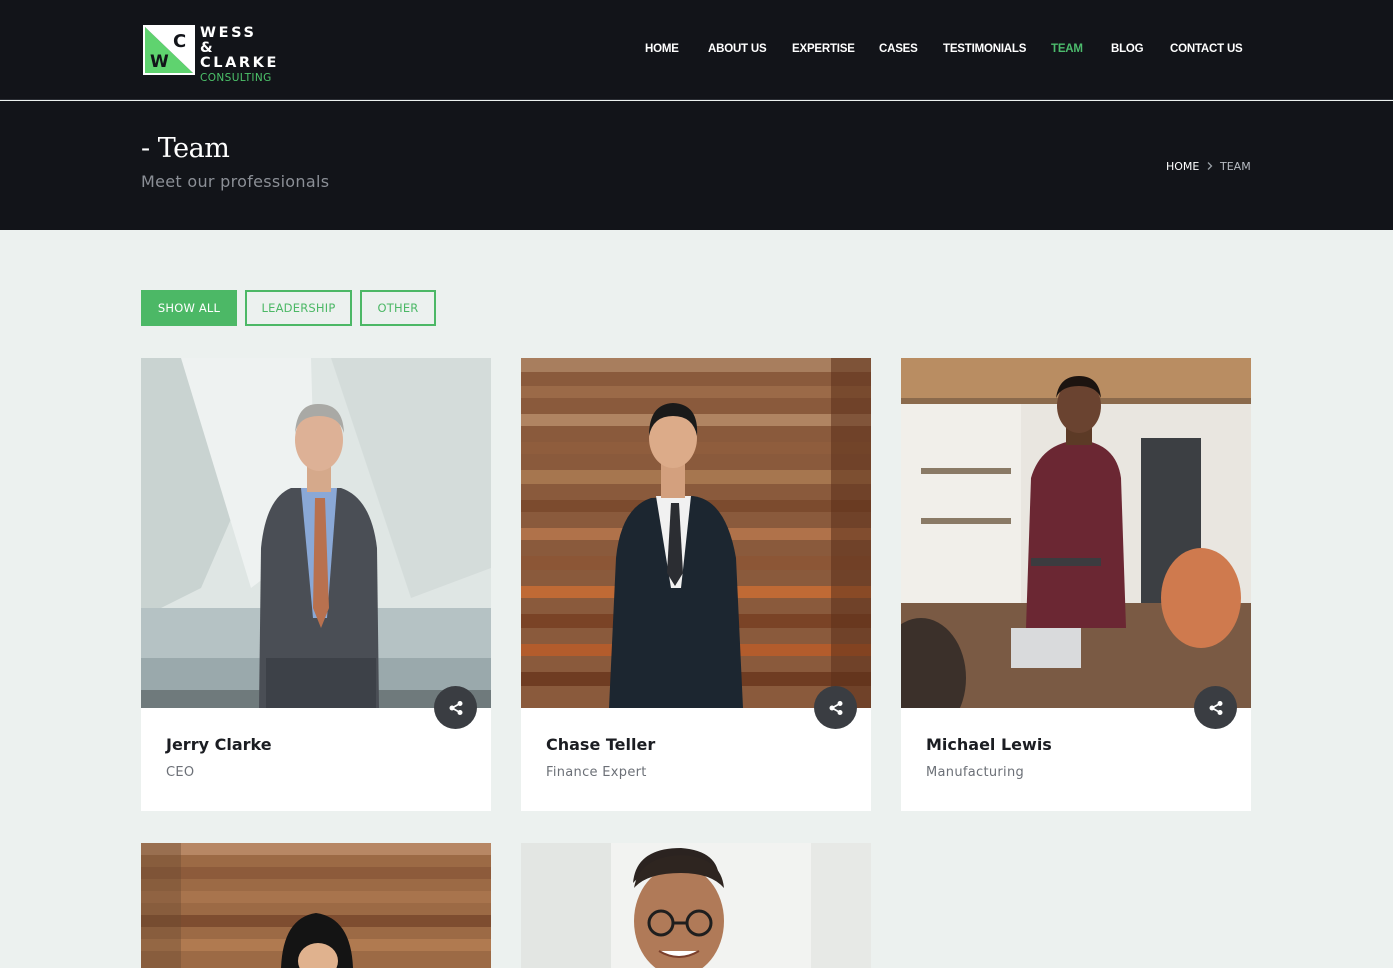  I want to click on company-logo: C W WESS & CLARKE CONSULTING, so click(210, 54).